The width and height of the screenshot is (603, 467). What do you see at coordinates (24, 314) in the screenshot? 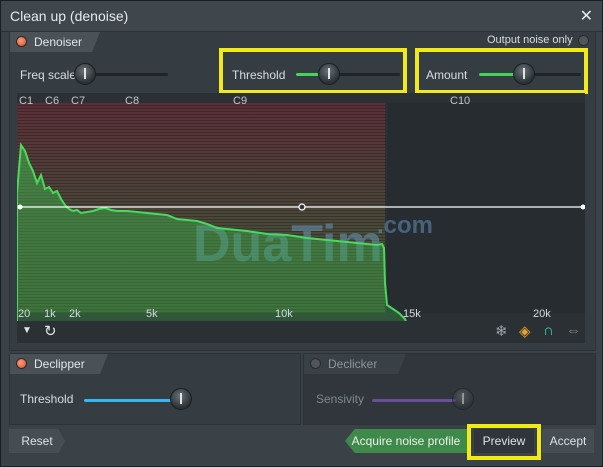
I see `freq-label-20: 20` at bounding box center [24, 314].